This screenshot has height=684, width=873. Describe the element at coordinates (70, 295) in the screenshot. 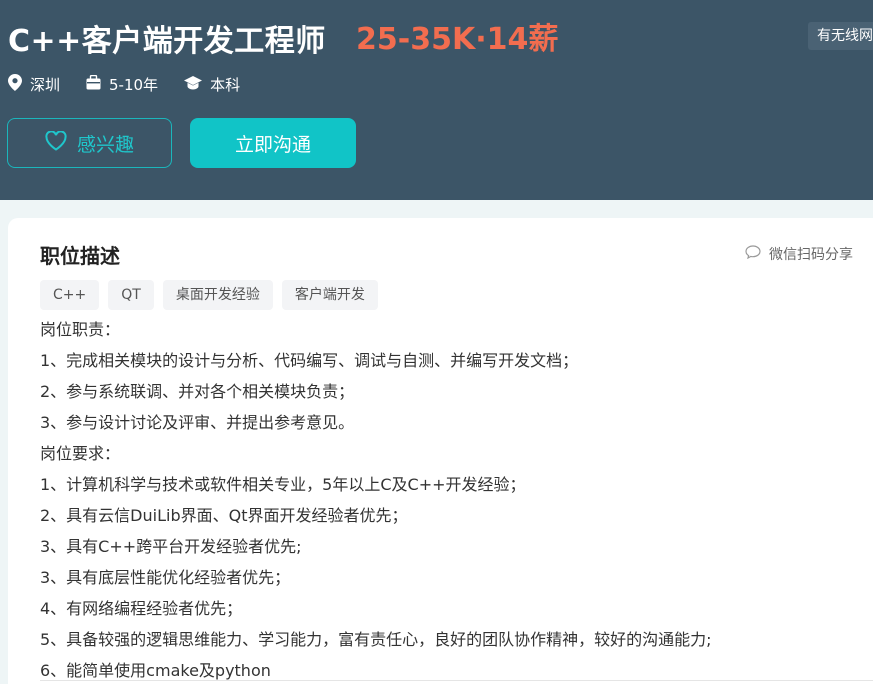

I see `skill-tag: C++` at that location.